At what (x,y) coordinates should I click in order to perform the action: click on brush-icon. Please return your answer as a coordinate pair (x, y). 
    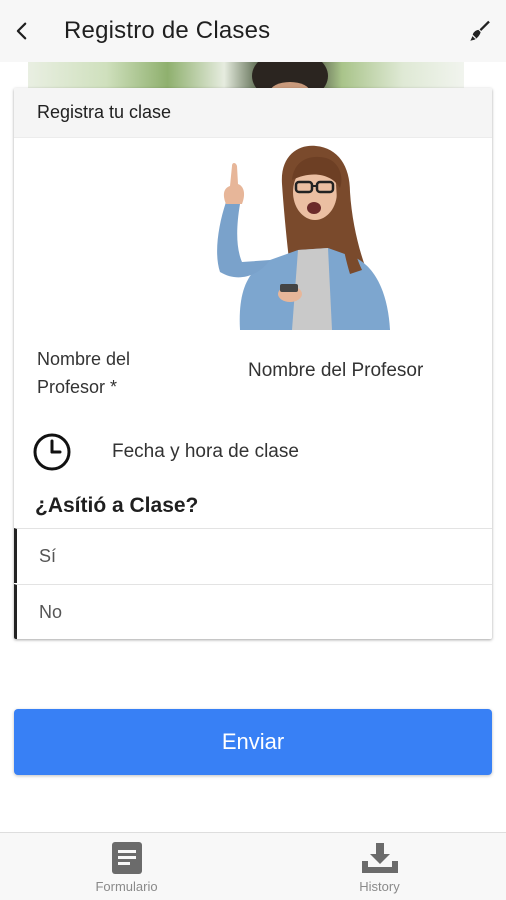
    Looking at the image, I should click on (480, 30).